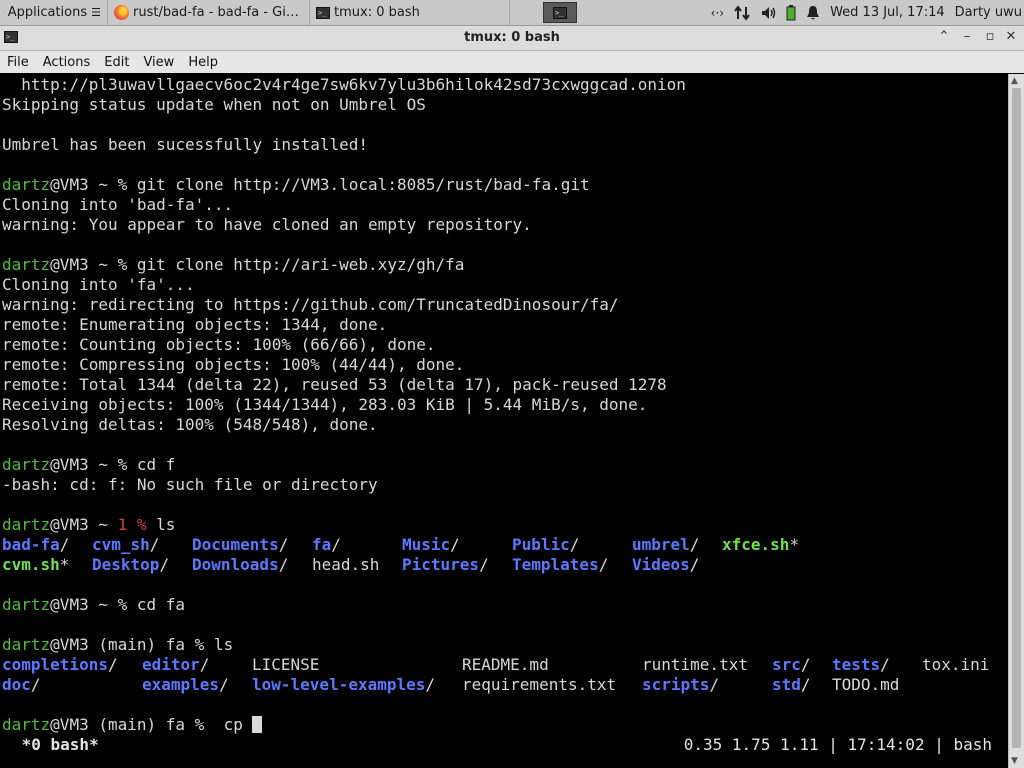  I want to click on ls-entry: editor/, so click(175, 665).